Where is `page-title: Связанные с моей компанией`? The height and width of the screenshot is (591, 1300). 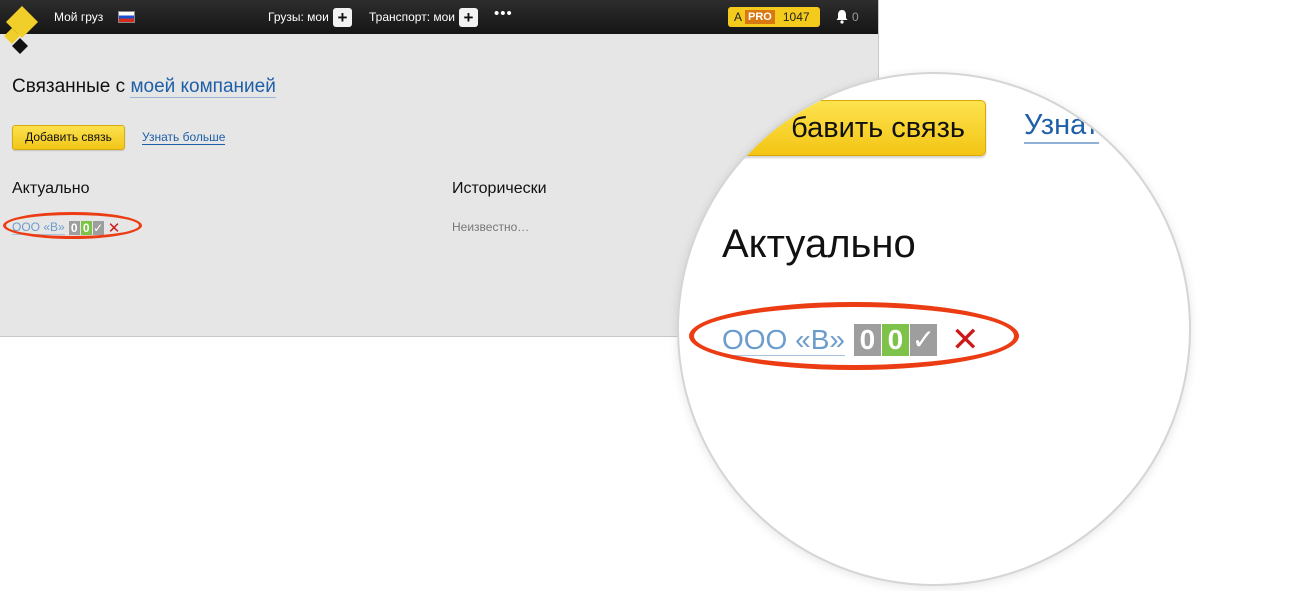
page-title: Связанные с моей компанией is located at coordinates (144, 87).